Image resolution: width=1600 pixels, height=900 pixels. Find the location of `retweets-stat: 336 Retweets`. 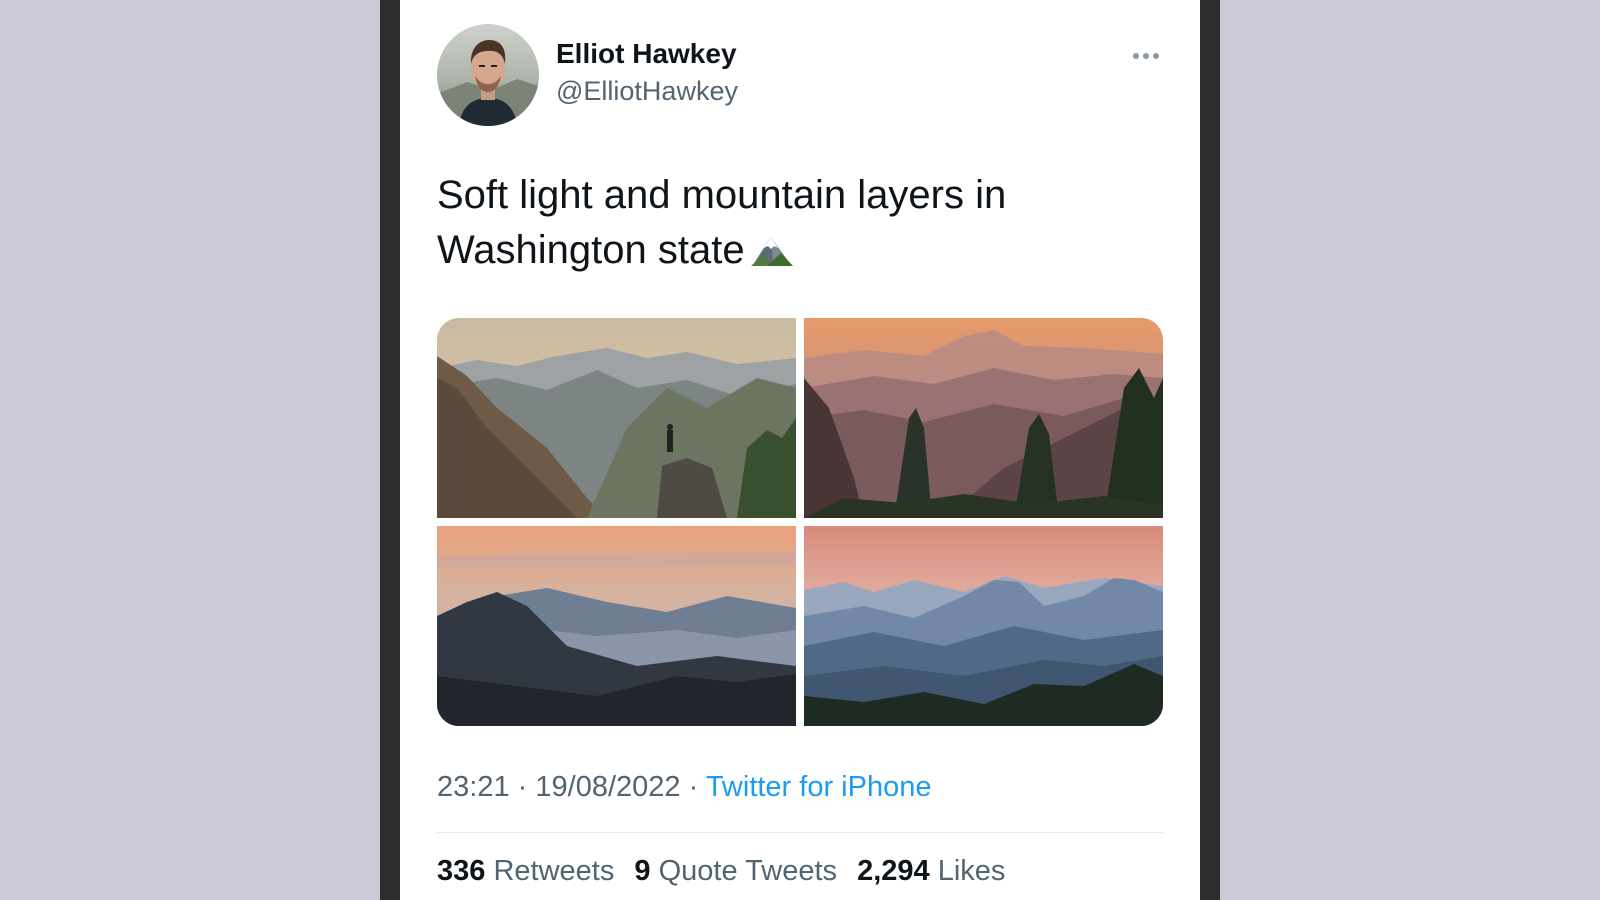

retweets-stat: 336 Retweets is located at coordinates (525, 871).